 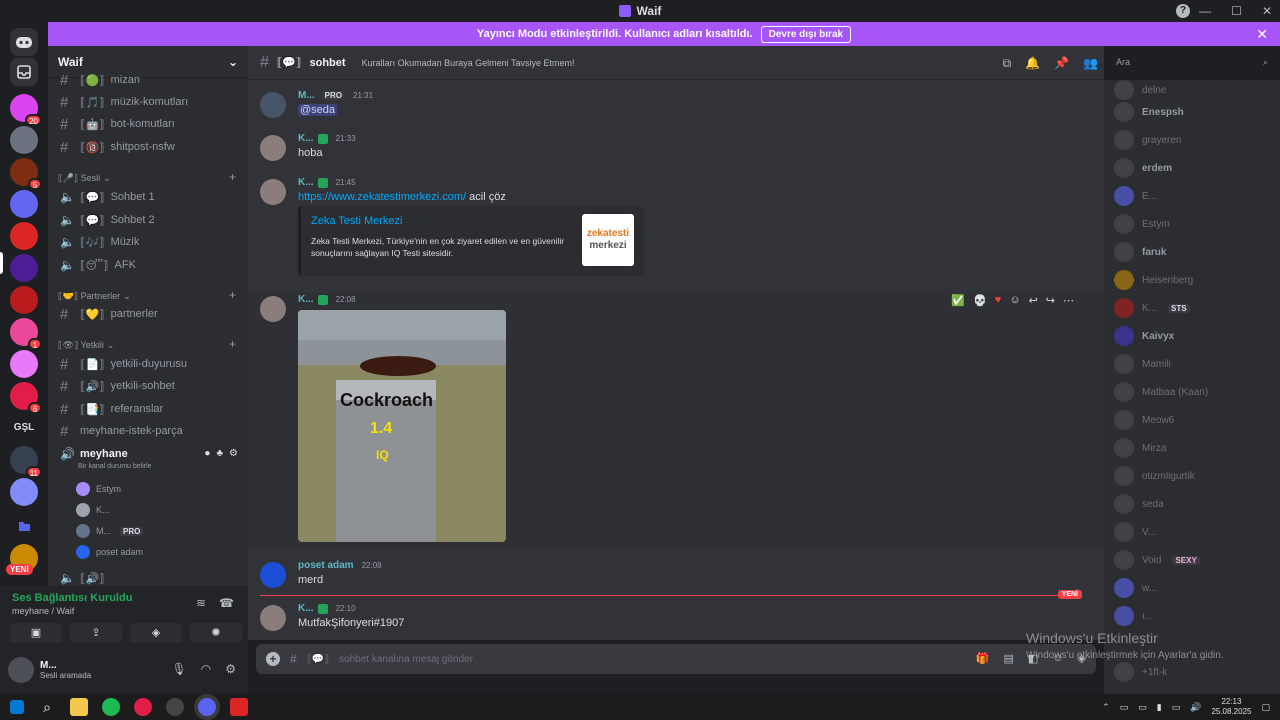 What do you see at coordinates (402, 426) in the screenshot?
I see `message-image: Cockroach 1.4 IQ` at bounding box center [402, 426].